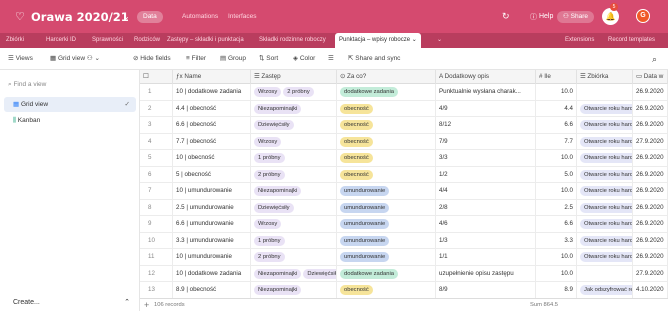 The image size is (668, 311). Describe the element at coordinates (506, 16) in the screenshot. I see `history-icon: ↻` at that location.